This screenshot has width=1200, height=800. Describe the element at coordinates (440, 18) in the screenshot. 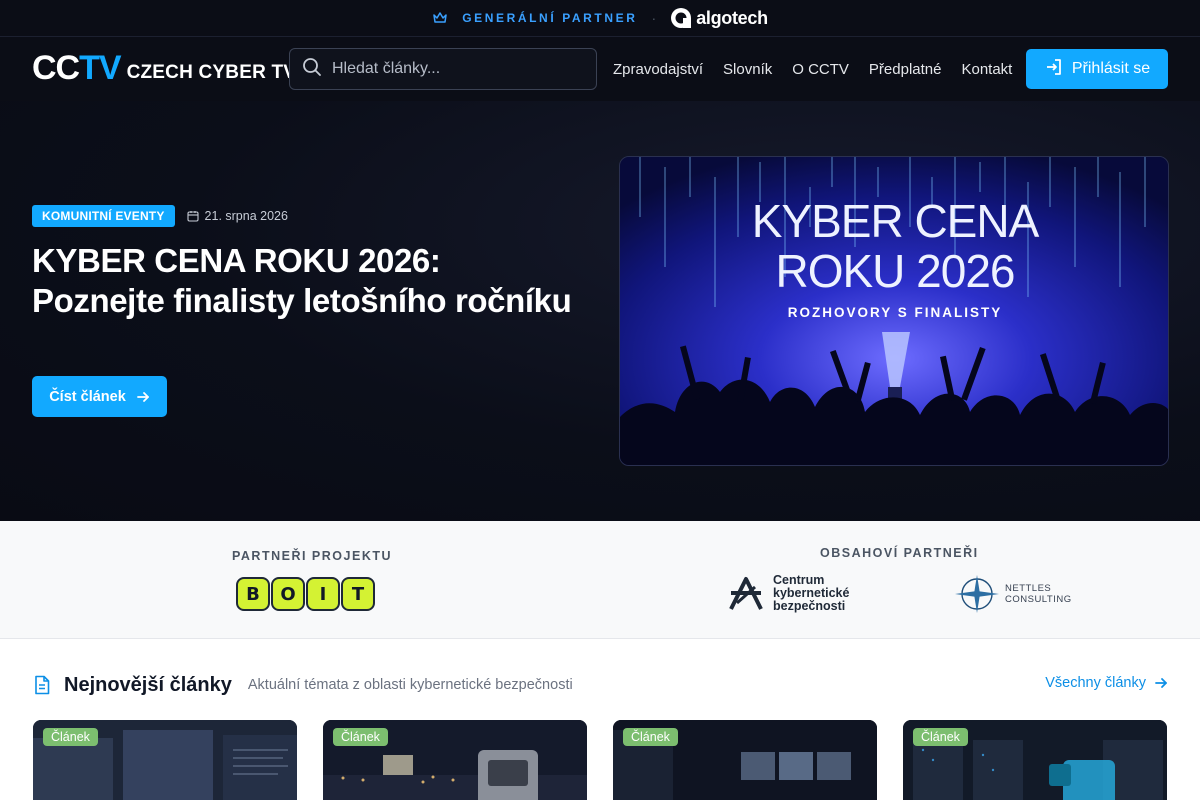

I see `crown-icon` at that location.